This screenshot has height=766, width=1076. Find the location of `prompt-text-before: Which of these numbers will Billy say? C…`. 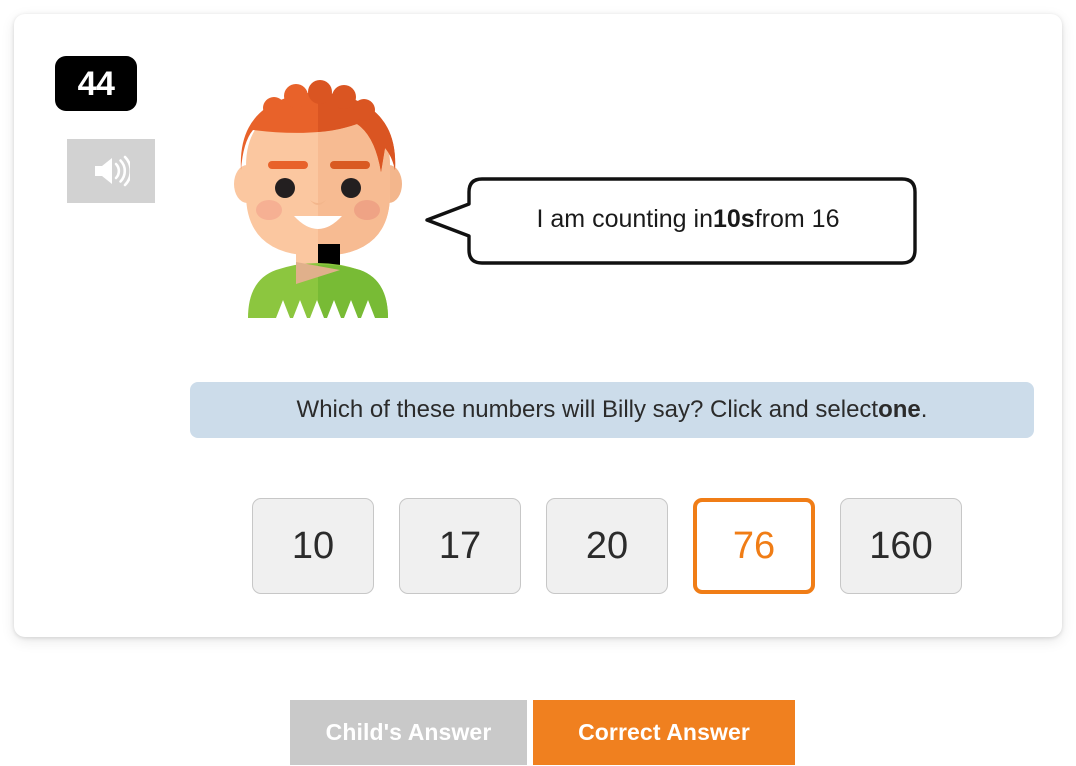

prompt-text-before: Which of these numbers will Billy say? C… is located at coordinates (587, 409).